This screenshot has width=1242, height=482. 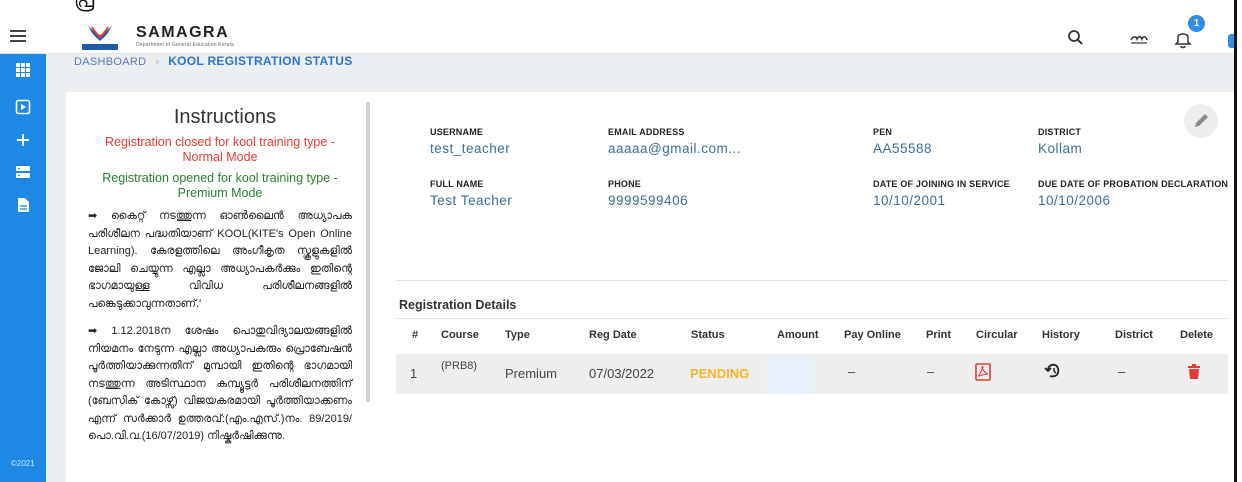 I want to click on row-reg-date: 07/03/2022, so click(x=622, y=373).